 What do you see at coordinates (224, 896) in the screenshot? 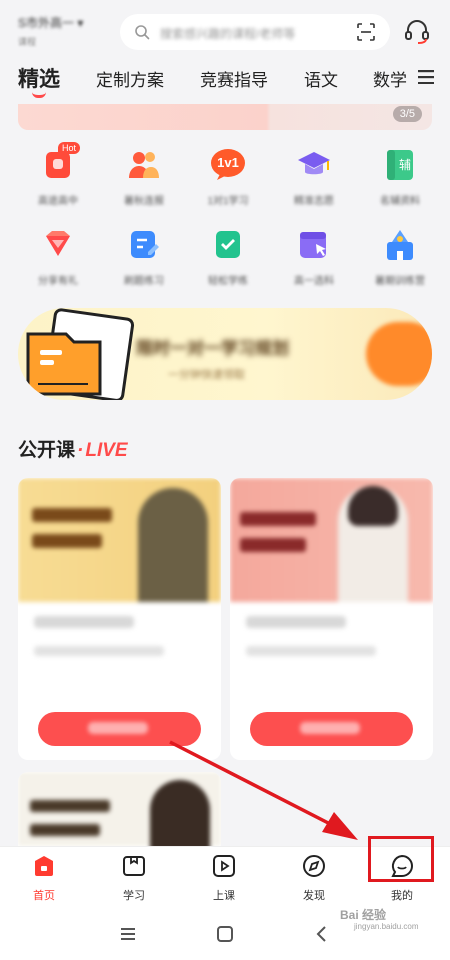
I see `nav-label: 上课` at bounding box center [224, 896].